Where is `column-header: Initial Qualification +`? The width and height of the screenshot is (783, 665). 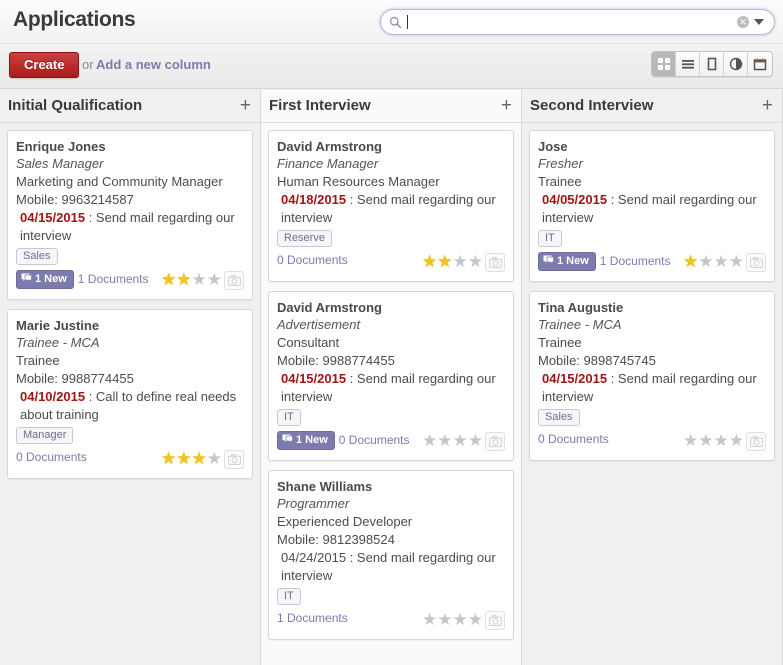
column-header: Initial Qualification + is located at coordinates (130, 106).